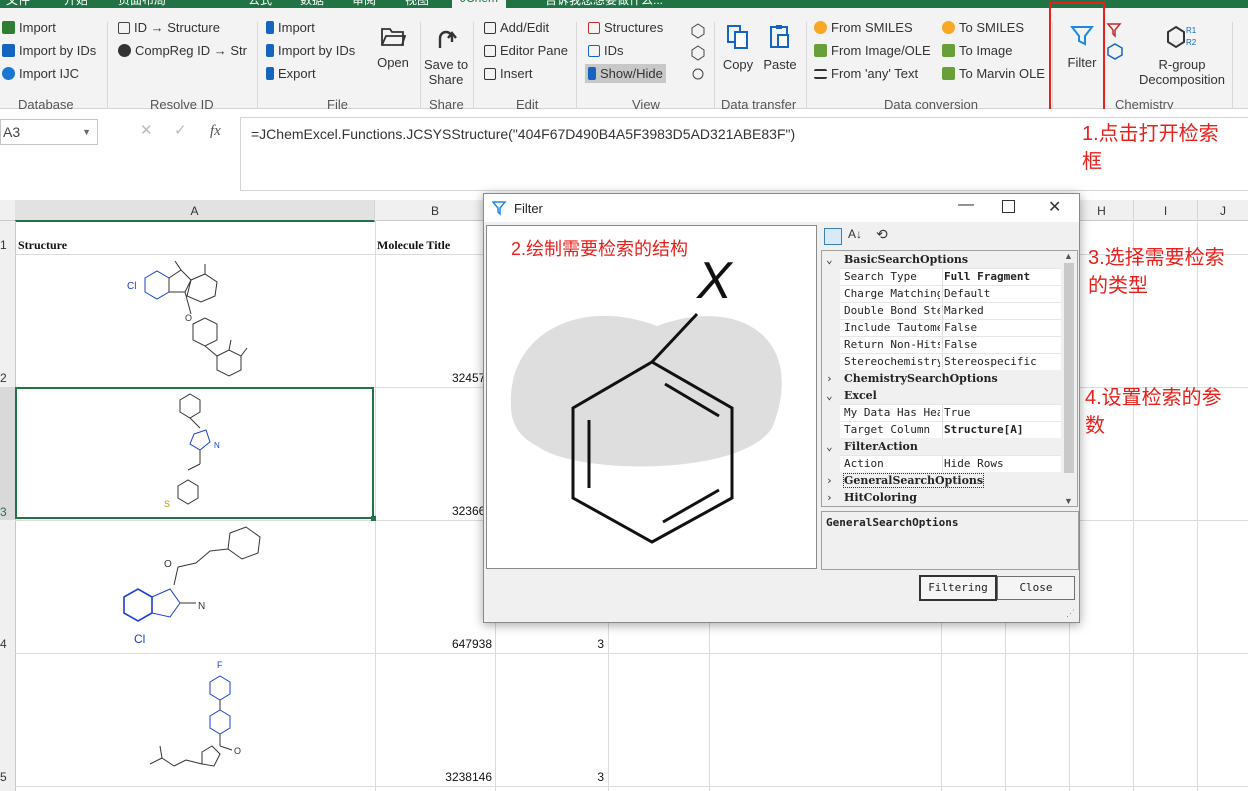  I want to click on property-category: ⌄ BasicSearchOptions, so click(942, 260).